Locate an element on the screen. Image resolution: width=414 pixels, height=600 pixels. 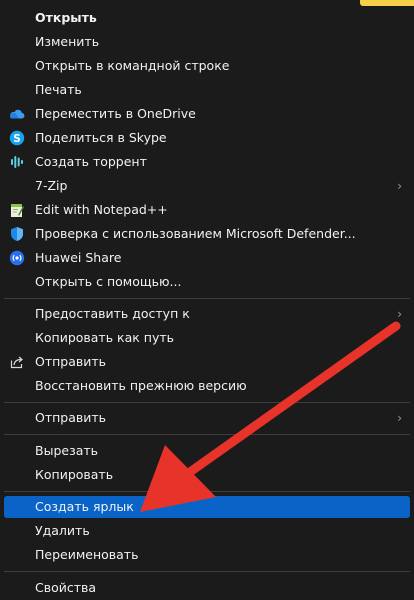
menu-item-open-in-terminal: Открыть в командной строке is located at coordinates (207, 66).